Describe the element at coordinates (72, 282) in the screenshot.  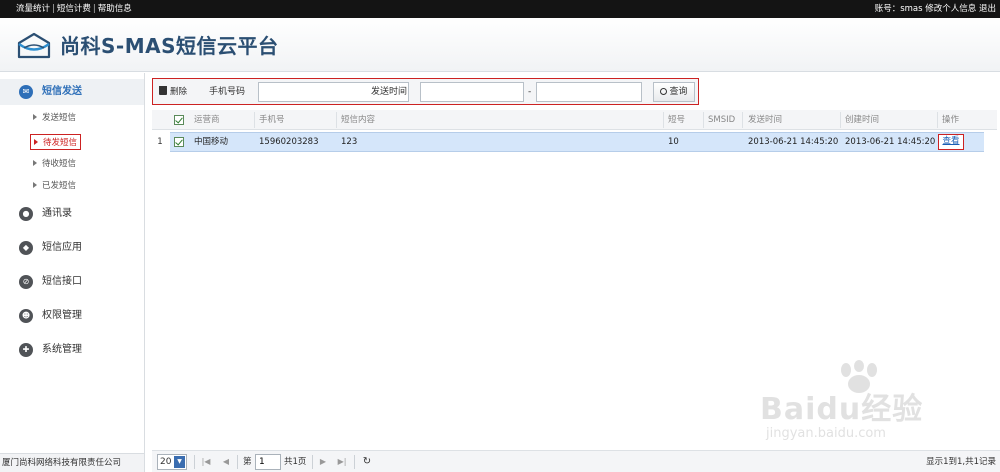
I see `sidebar-group-sms-api: ⊘ 短信接口` at that location.